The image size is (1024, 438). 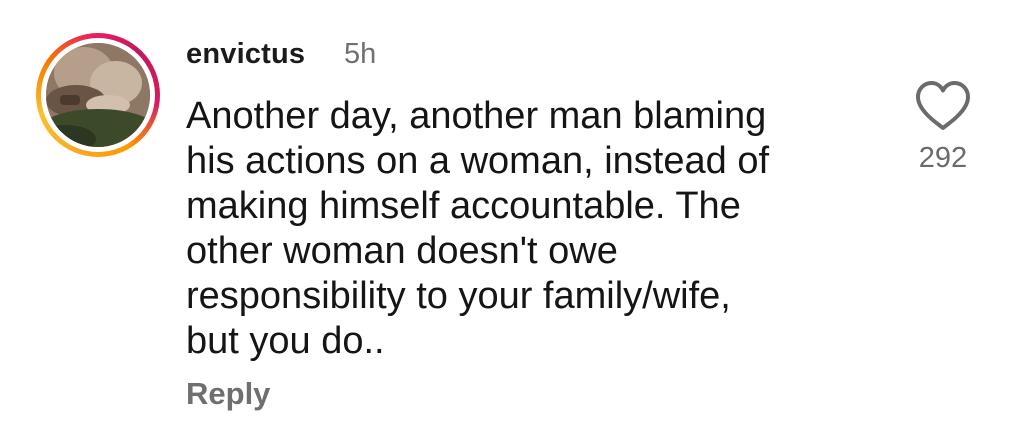 I want to click on like-button, so click(x=943, y=106).